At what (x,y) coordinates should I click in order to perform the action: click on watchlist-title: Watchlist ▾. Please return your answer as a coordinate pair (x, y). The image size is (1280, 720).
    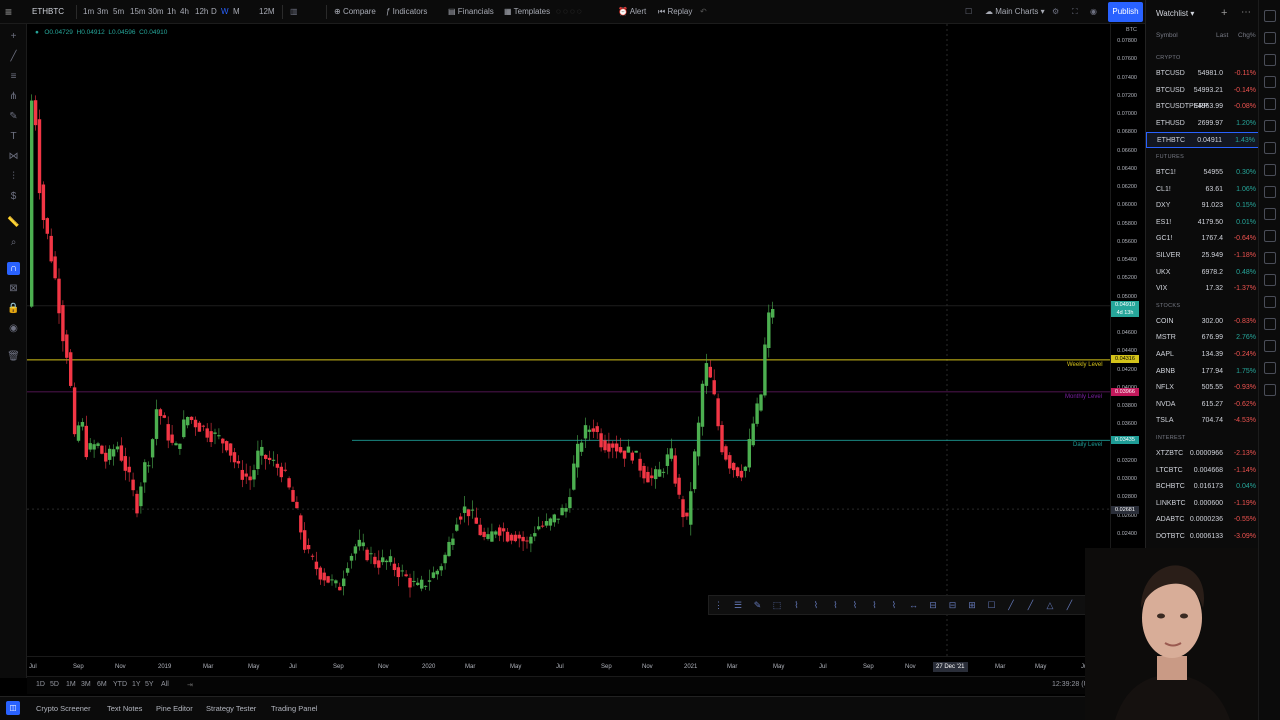
    Looking at the image, I should click on (1175, 13).